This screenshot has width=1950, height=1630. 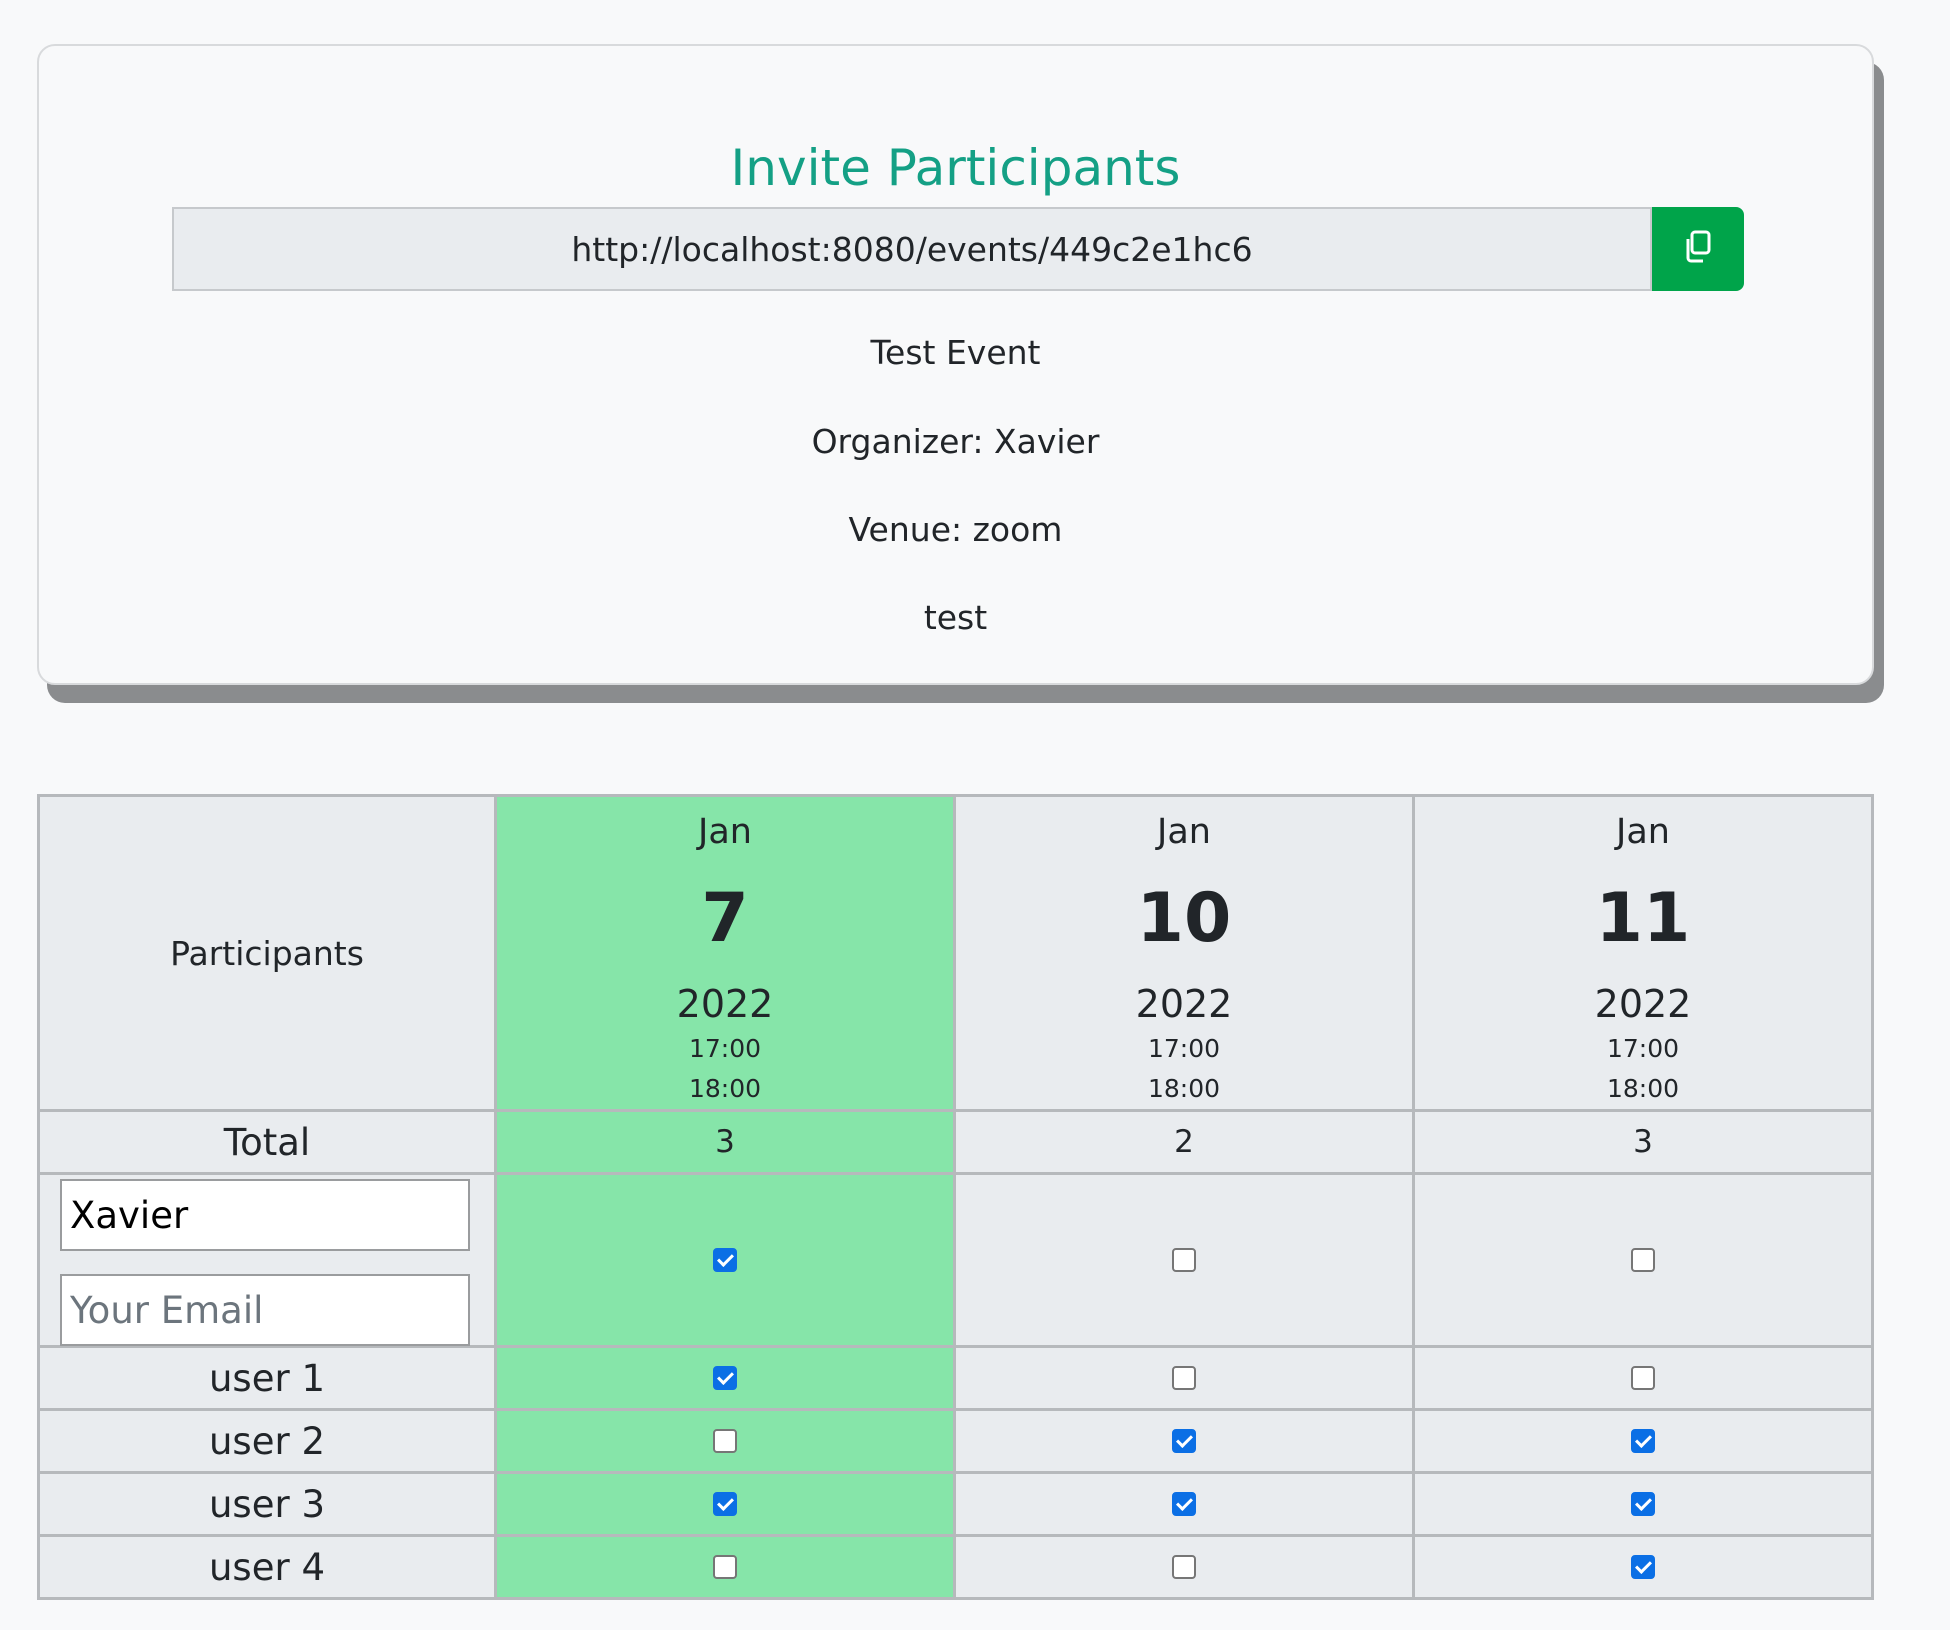 What do you see at coordinates (725, 918) in the screenshot?
I see `date-day: 7` at bounding box center [725, 918].